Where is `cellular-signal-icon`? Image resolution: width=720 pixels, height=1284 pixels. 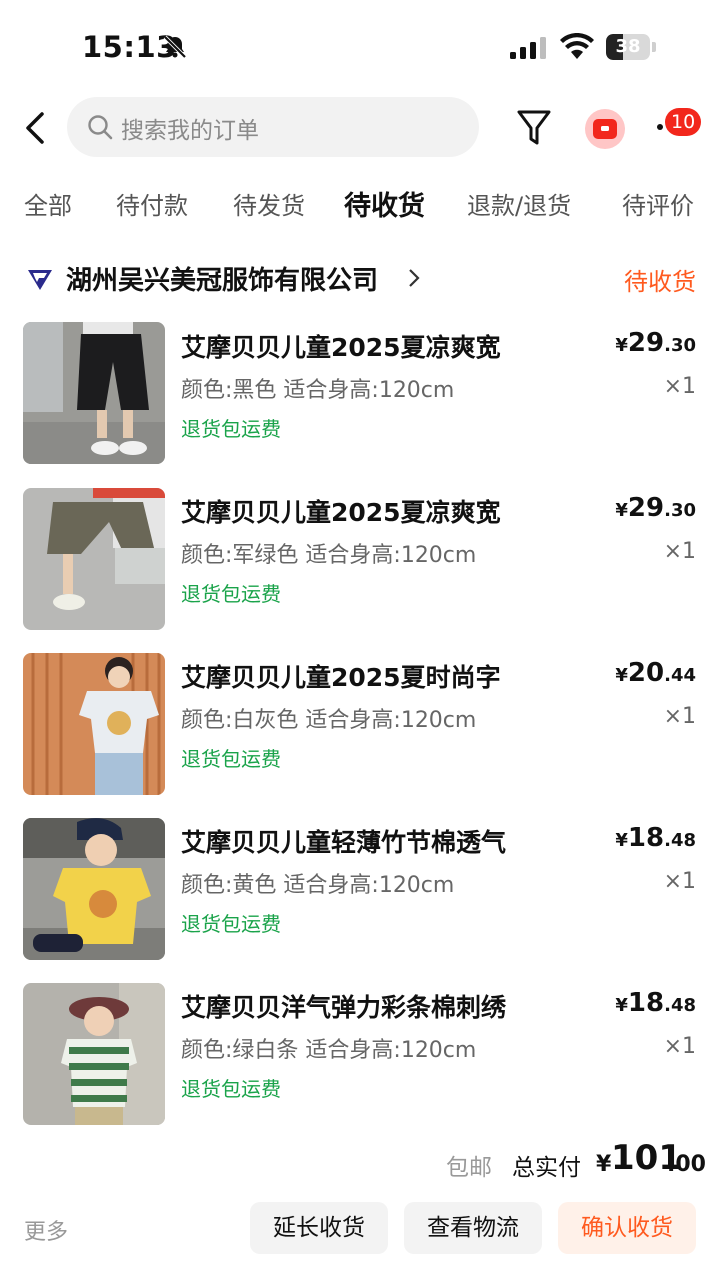
cellular-signal-icon is located at coordinates (528, 48).